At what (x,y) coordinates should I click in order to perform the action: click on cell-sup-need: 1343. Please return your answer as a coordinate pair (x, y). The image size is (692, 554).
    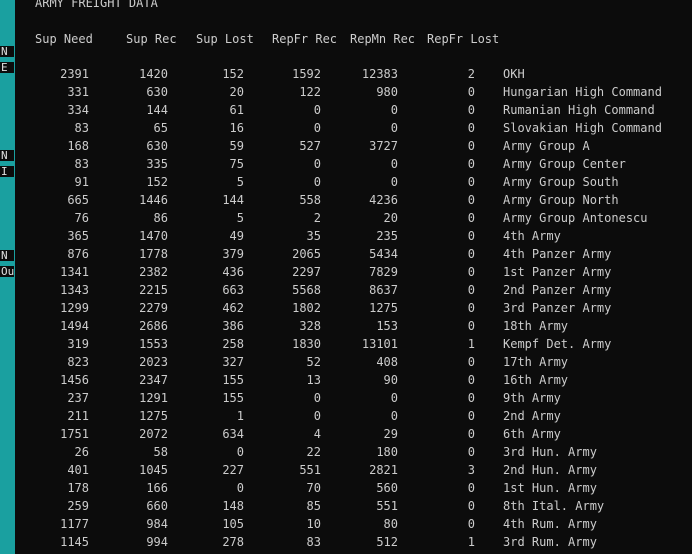
    Looking at the image, I should click on (74, 290).